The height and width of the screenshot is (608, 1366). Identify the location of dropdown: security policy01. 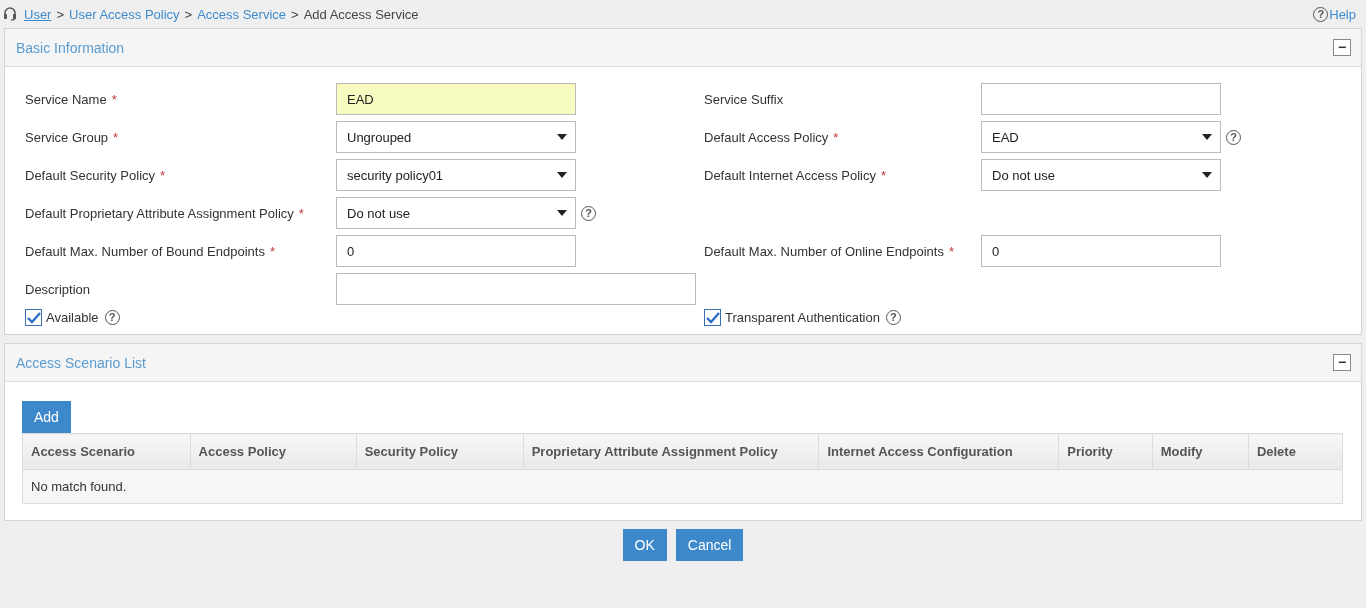
(456, 175).